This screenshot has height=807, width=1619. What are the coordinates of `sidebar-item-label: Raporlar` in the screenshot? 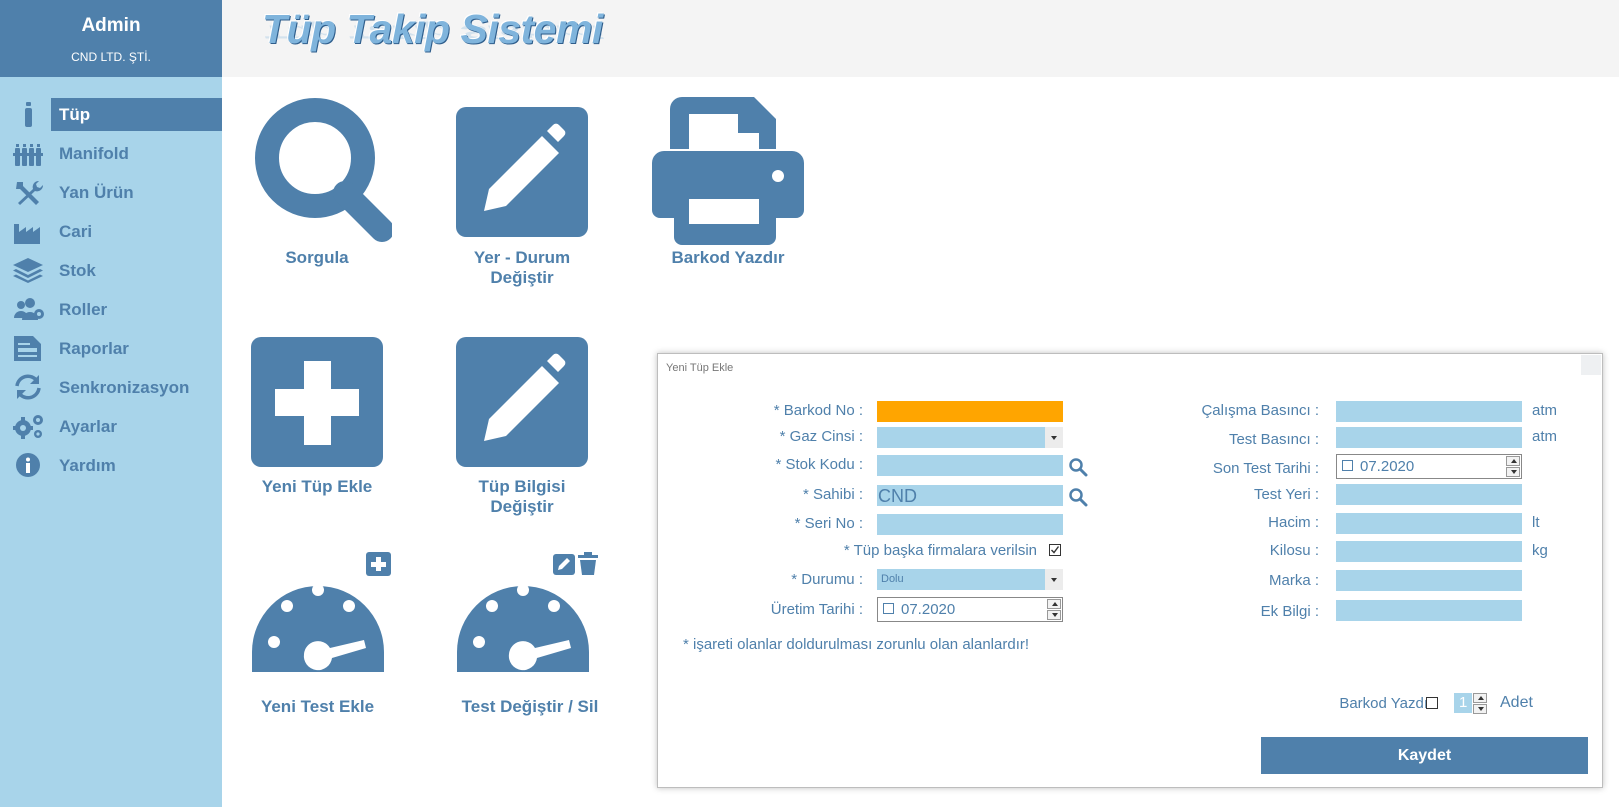 It's located at (94, 348).